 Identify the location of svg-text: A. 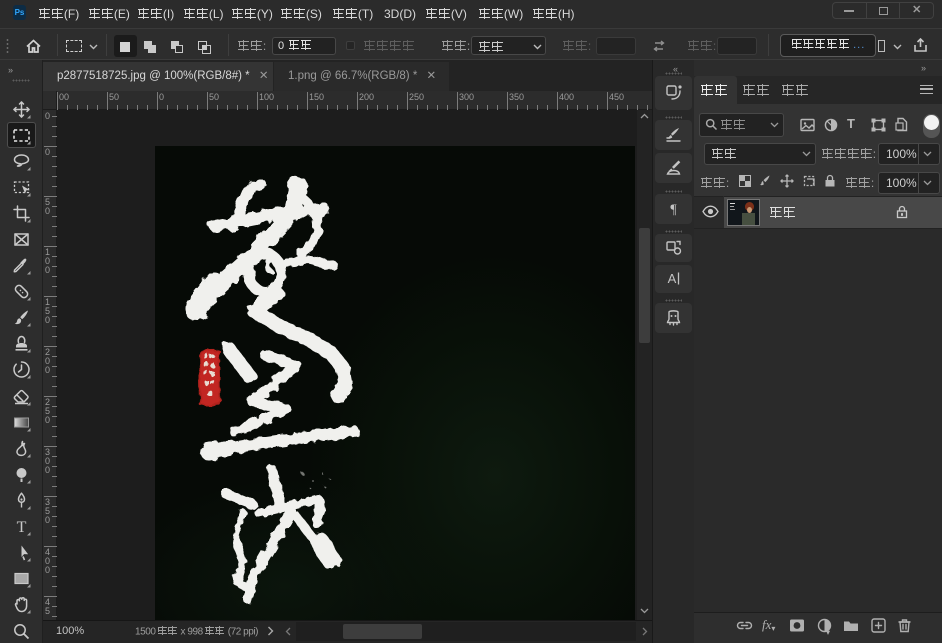
(672, 278).